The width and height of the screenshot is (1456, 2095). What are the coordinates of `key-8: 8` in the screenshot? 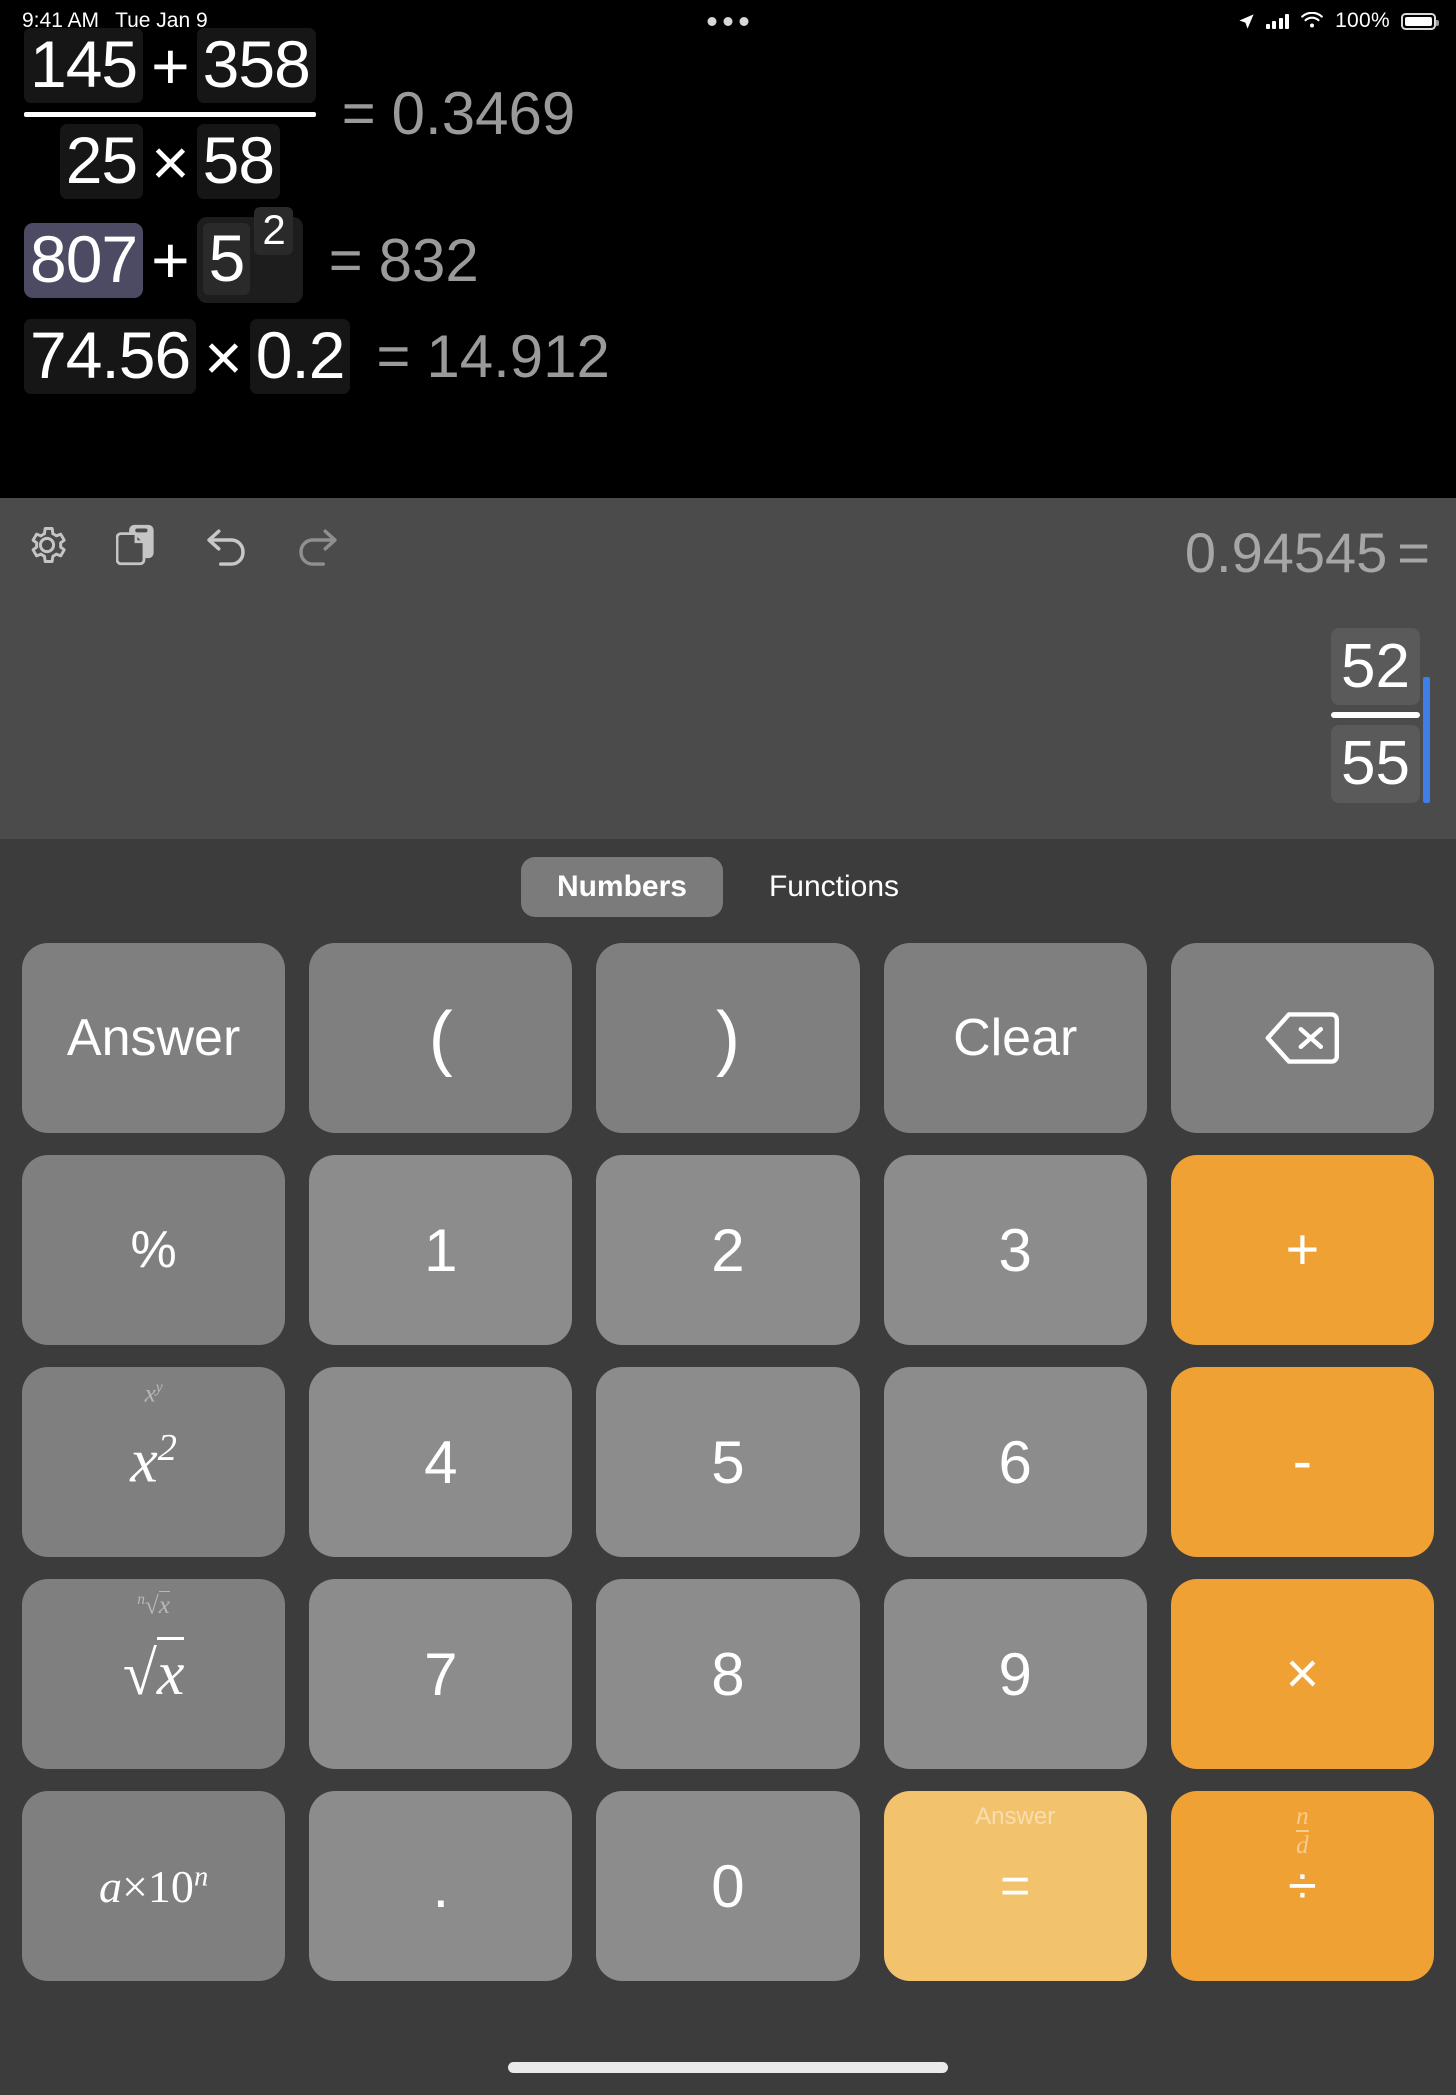 It's located at (728, 1674).